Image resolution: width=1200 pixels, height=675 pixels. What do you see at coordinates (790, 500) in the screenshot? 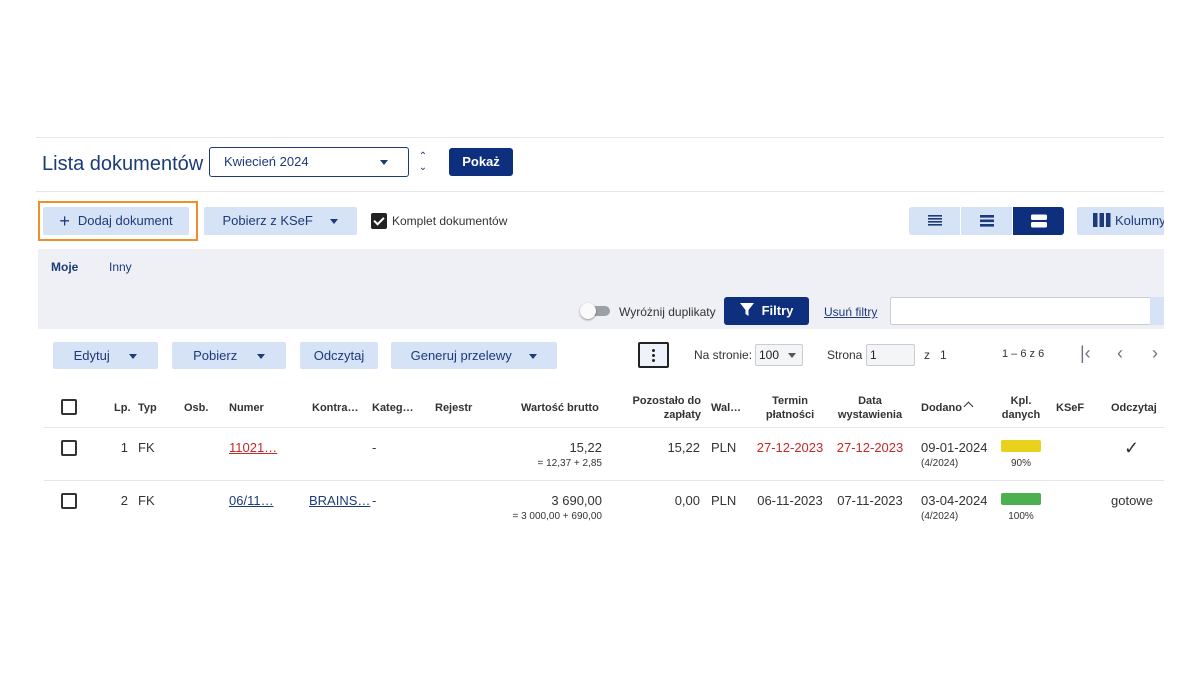
I see `row-termin: 06-11-2023` at bounding box center [790, 500].